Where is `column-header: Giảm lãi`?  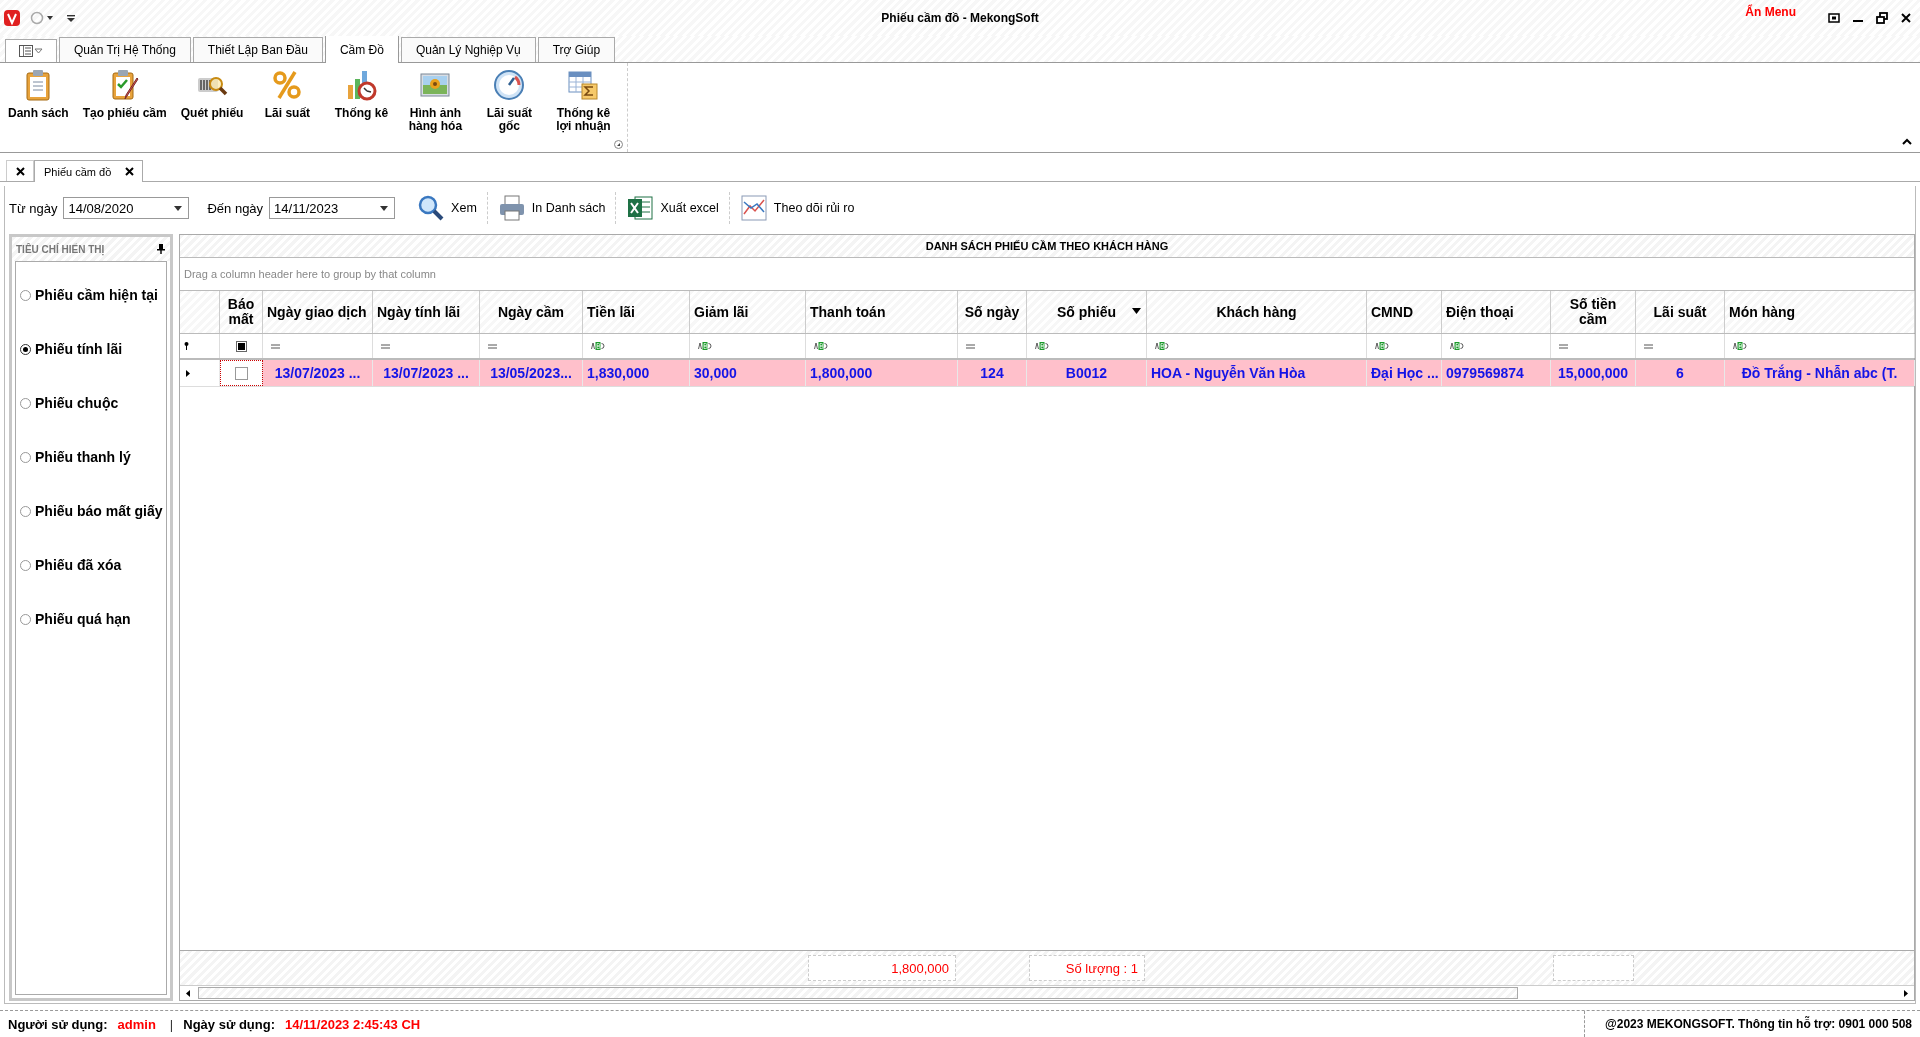
column-header: Giảm lãi is located at coordinates (748, 312).